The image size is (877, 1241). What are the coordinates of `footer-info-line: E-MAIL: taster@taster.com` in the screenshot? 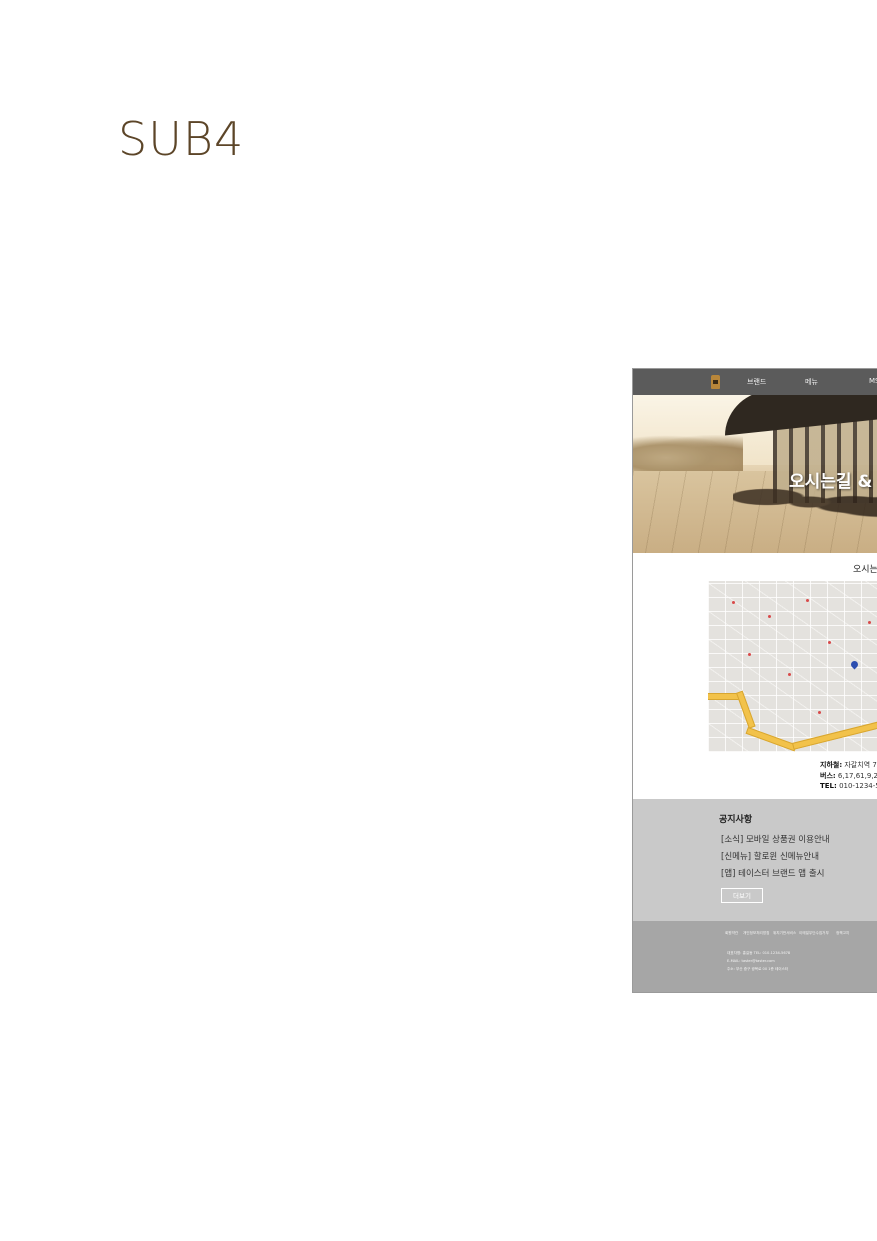 It's located at (751, 961).